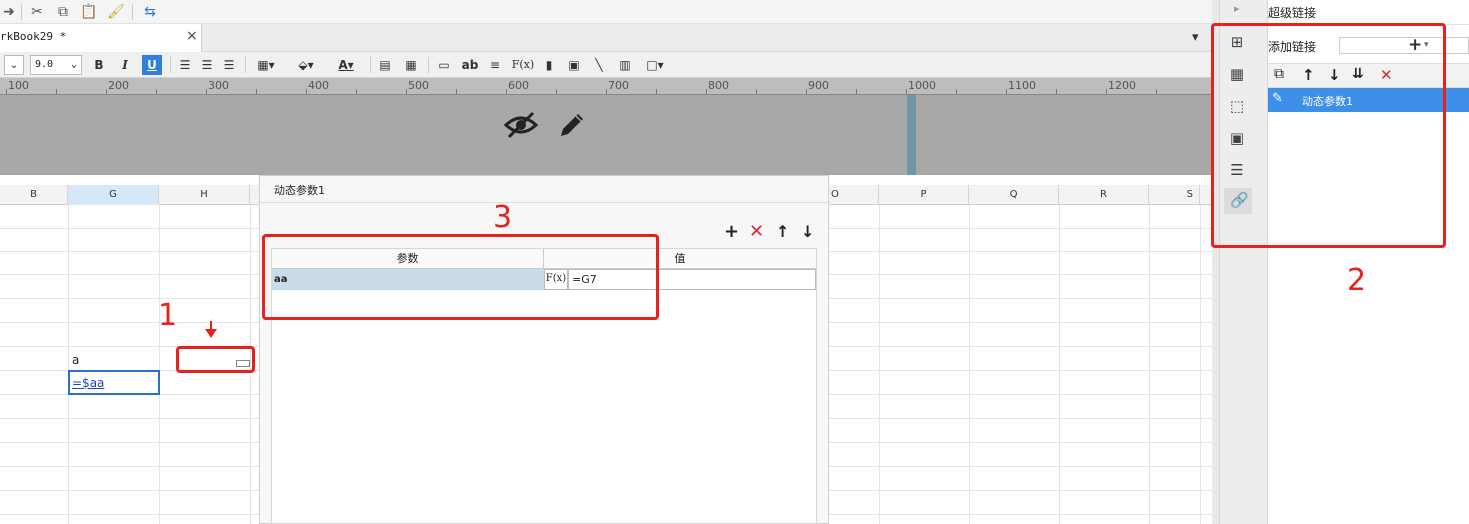  What do you see at coordinates (207, 65) in the screenshot?
I see `align-center-icon: ☰` at bounding box center [207, 65].